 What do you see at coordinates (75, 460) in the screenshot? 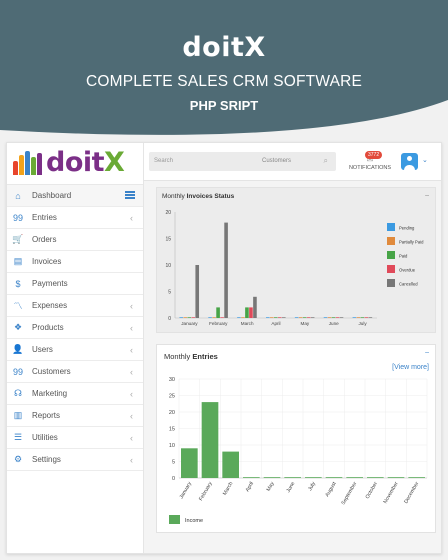
I see `sidebar-item-settings: ⚙ Settings ‹` at bounding box center [75, 460].